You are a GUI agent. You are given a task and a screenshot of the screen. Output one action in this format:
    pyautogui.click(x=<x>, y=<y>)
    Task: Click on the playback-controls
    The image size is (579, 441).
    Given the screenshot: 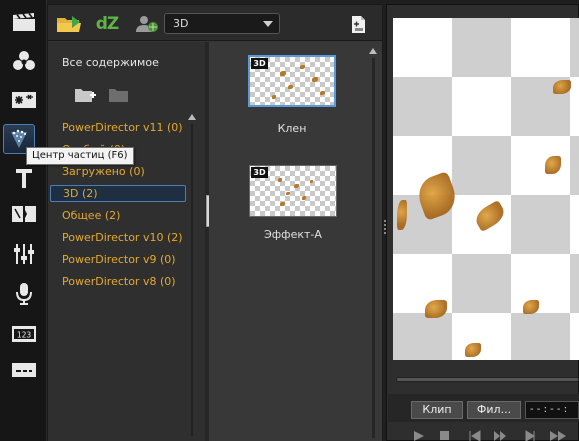 What is the action you would take?
    pyautogui.click(x=483, y=433)
    